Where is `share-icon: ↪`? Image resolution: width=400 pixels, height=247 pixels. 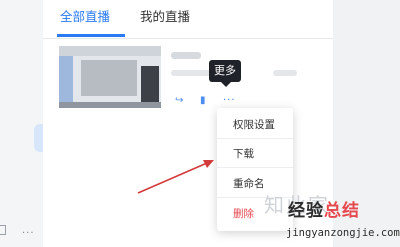 share-icon: ↪ is located at coordinates (179, 101).